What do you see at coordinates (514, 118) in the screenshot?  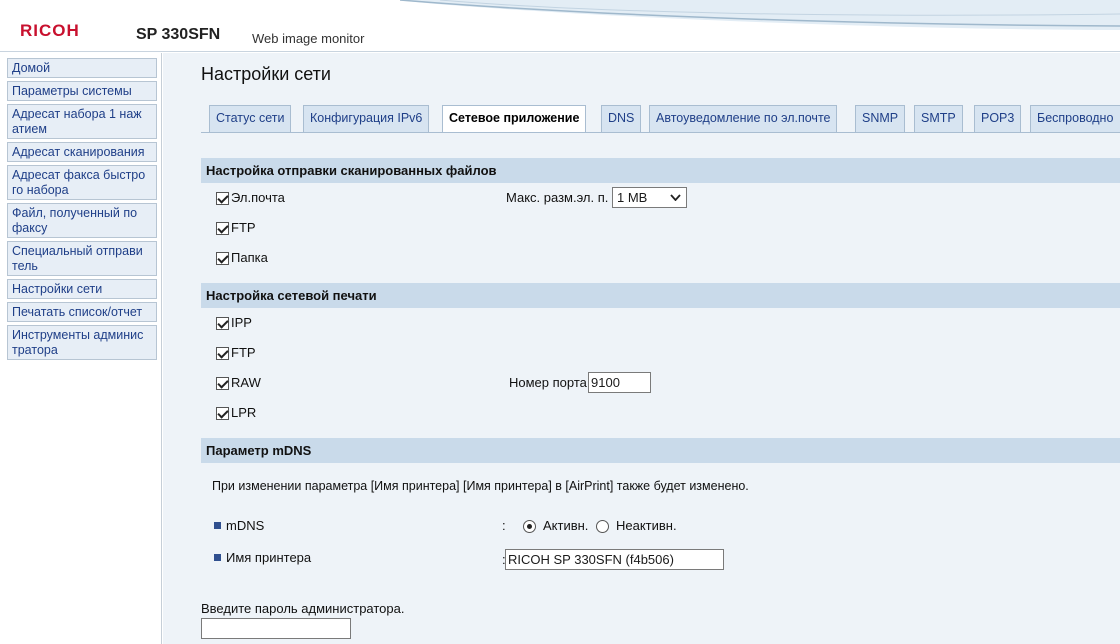 I see `tab-network-application: Сетевое приложение` at bounding box center [514, 118].